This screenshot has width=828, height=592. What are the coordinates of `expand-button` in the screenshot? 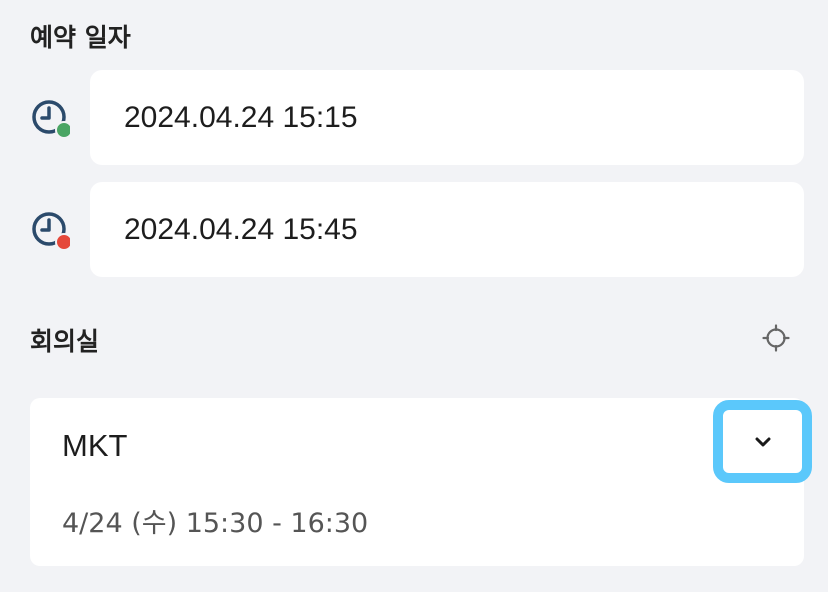 It's located at (762, 441).